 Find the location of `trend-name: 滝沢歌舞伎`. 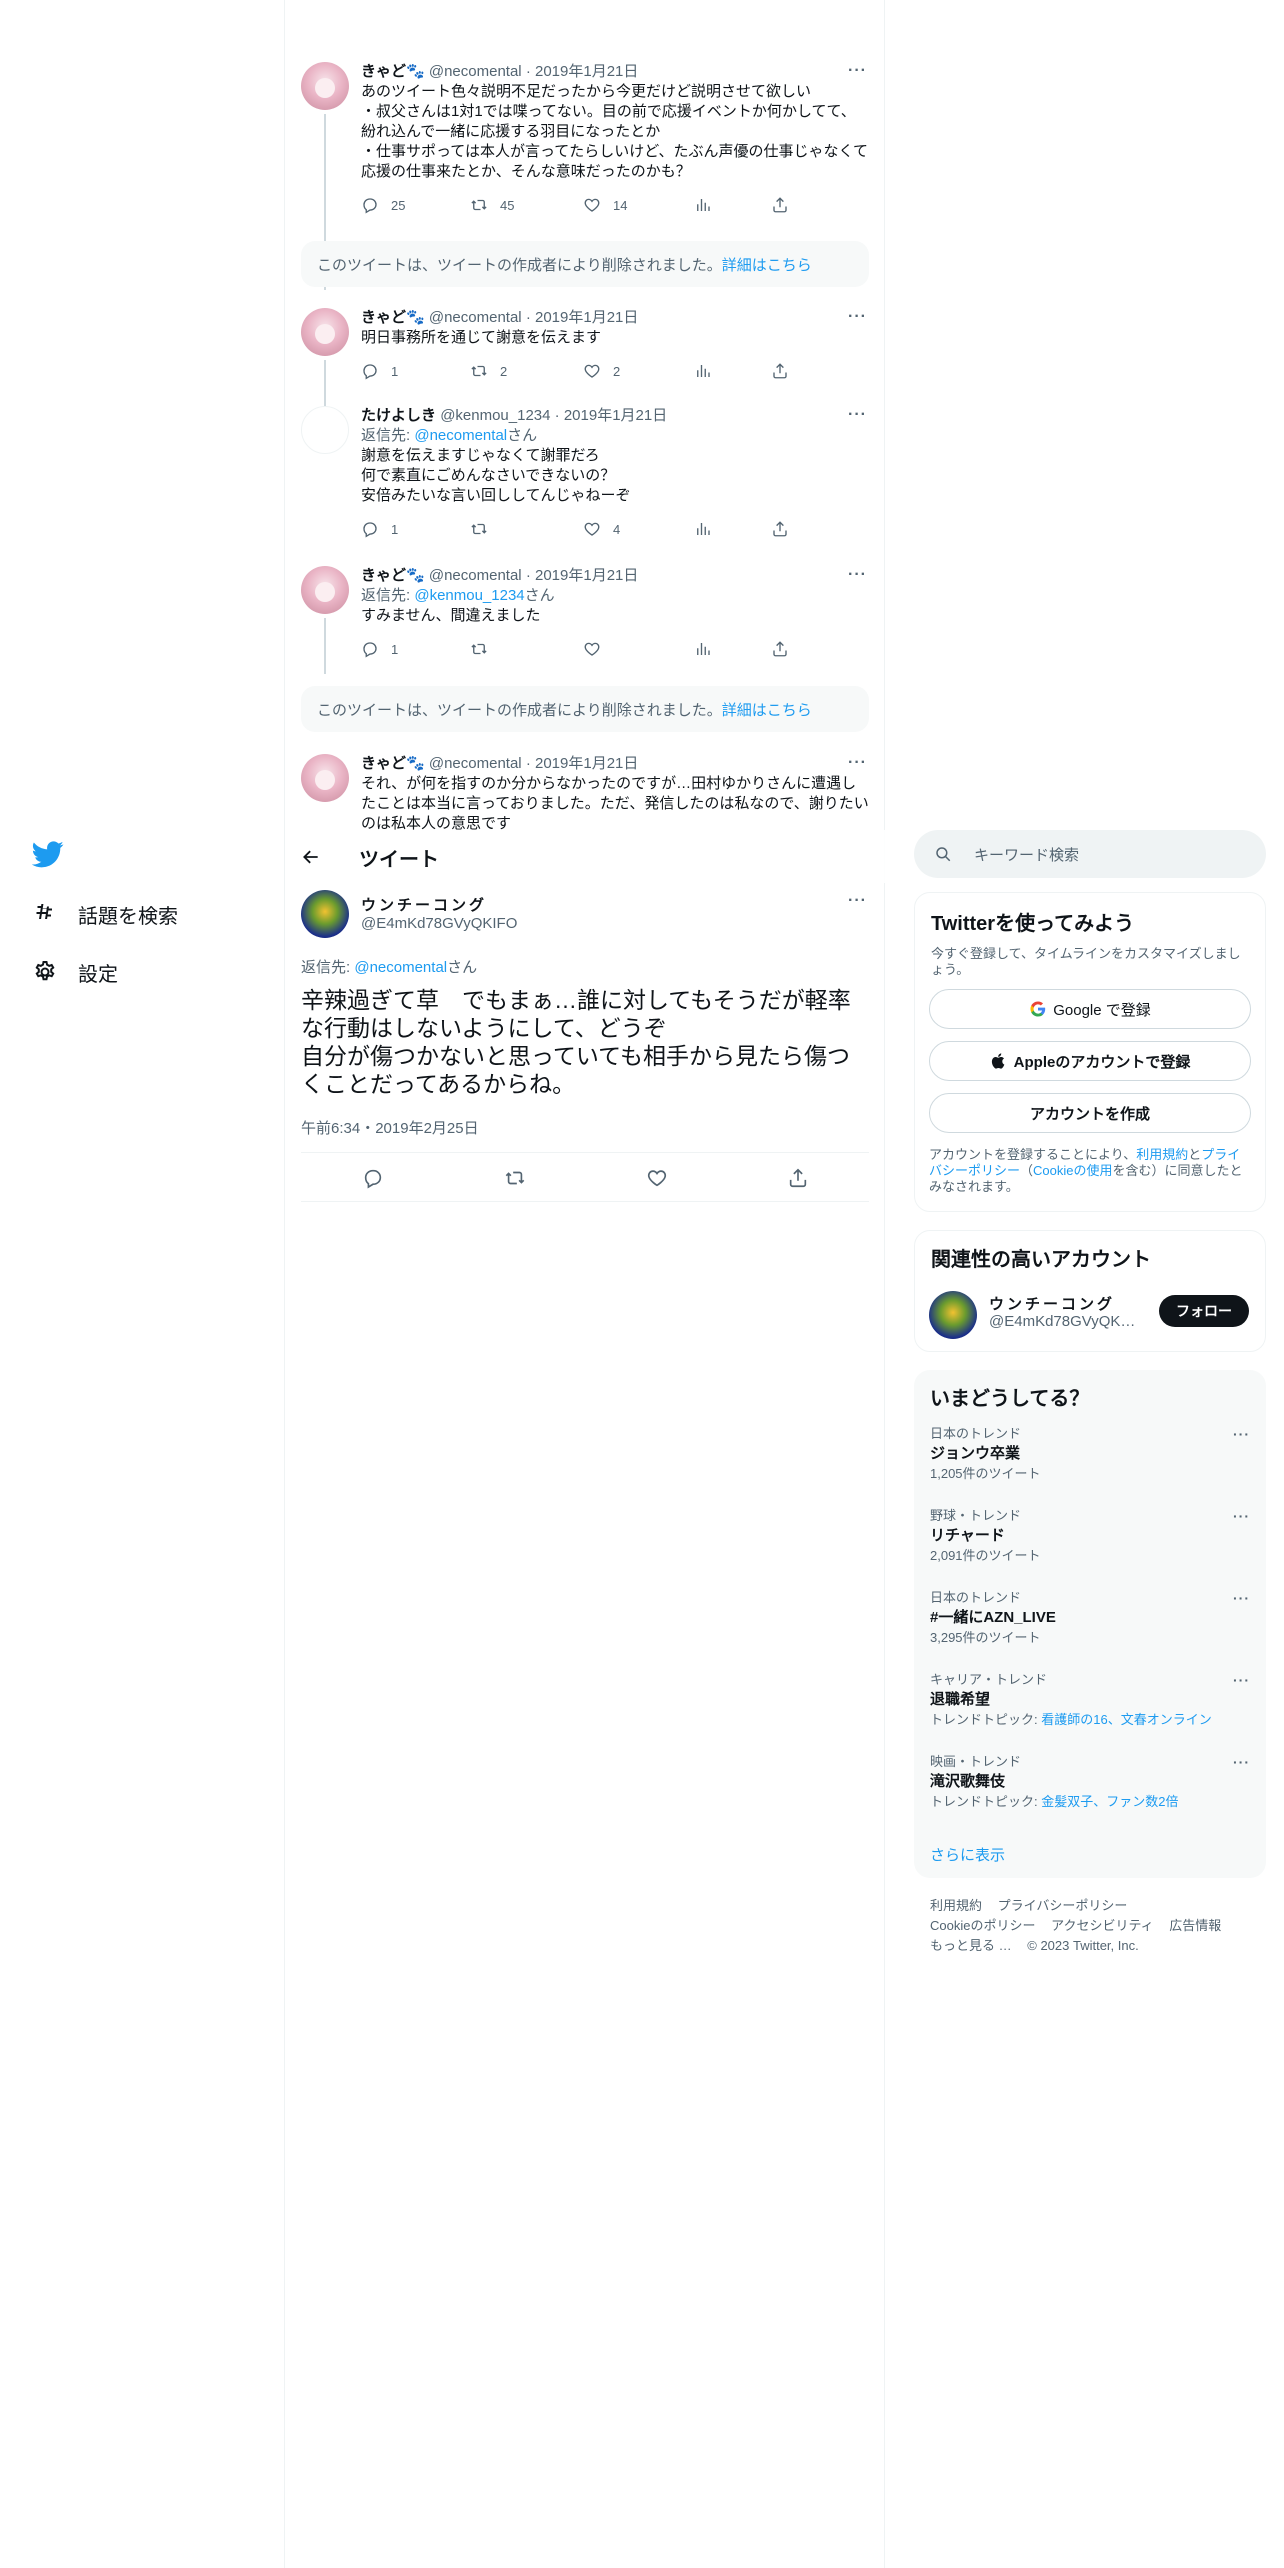

trend-name: 滝沢歌舞伎 is located at coordinates (968, 1781).